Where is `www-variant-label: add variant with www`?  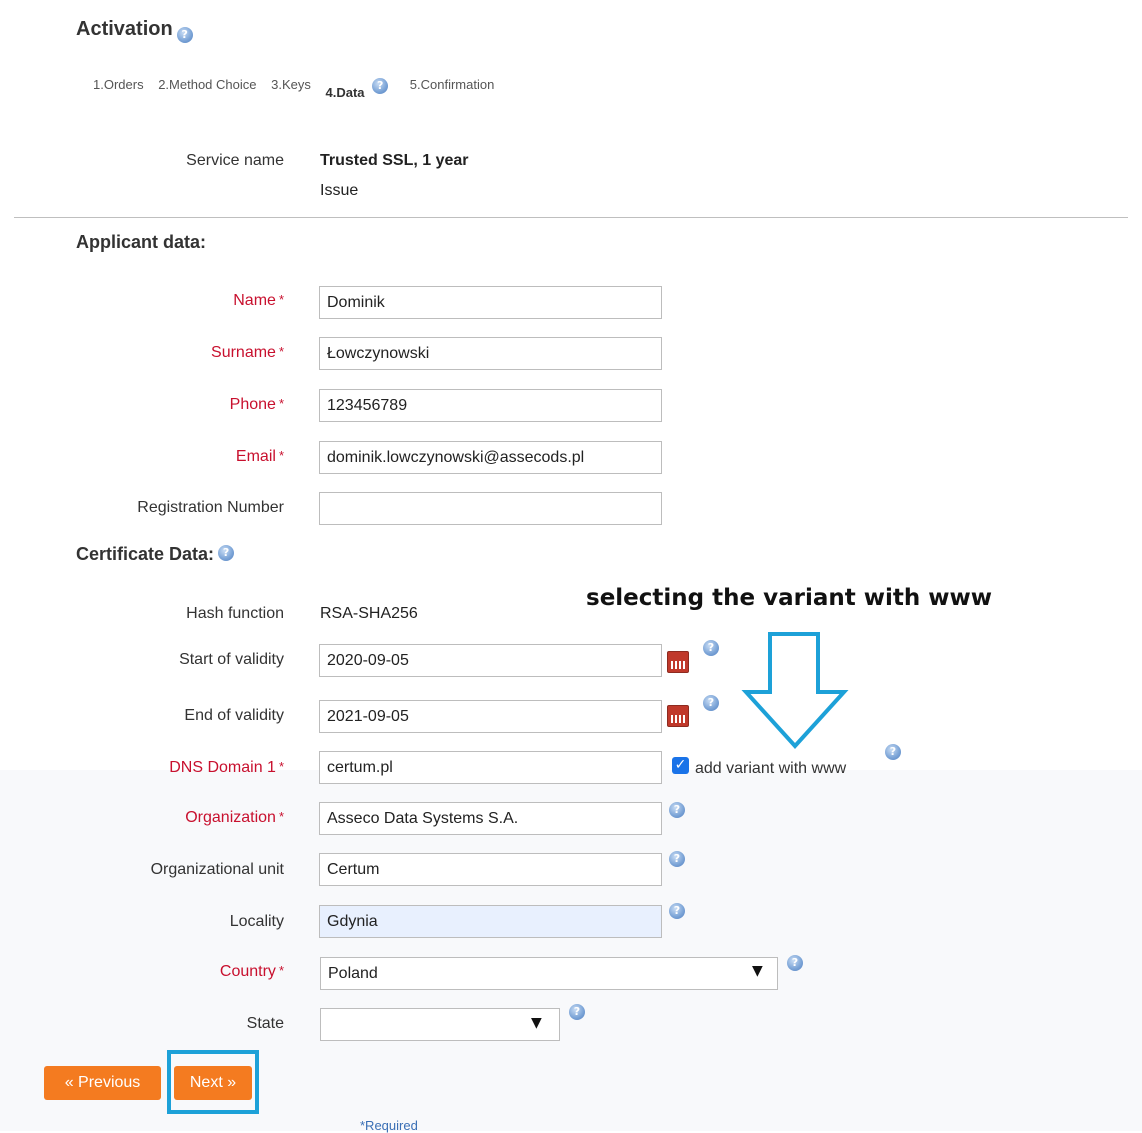
www-variant-label: add variant with www is located at coordinates (771, 768).